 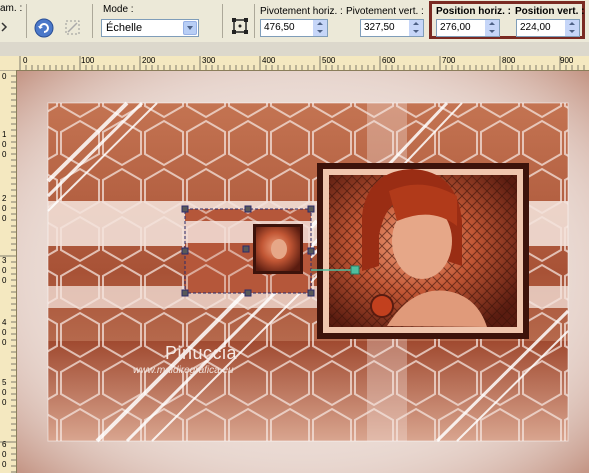 What do you see at coordinates (567, 60) in the screenshot?
I see `h-ruler-label: 900` at bounding box center [567, 60].